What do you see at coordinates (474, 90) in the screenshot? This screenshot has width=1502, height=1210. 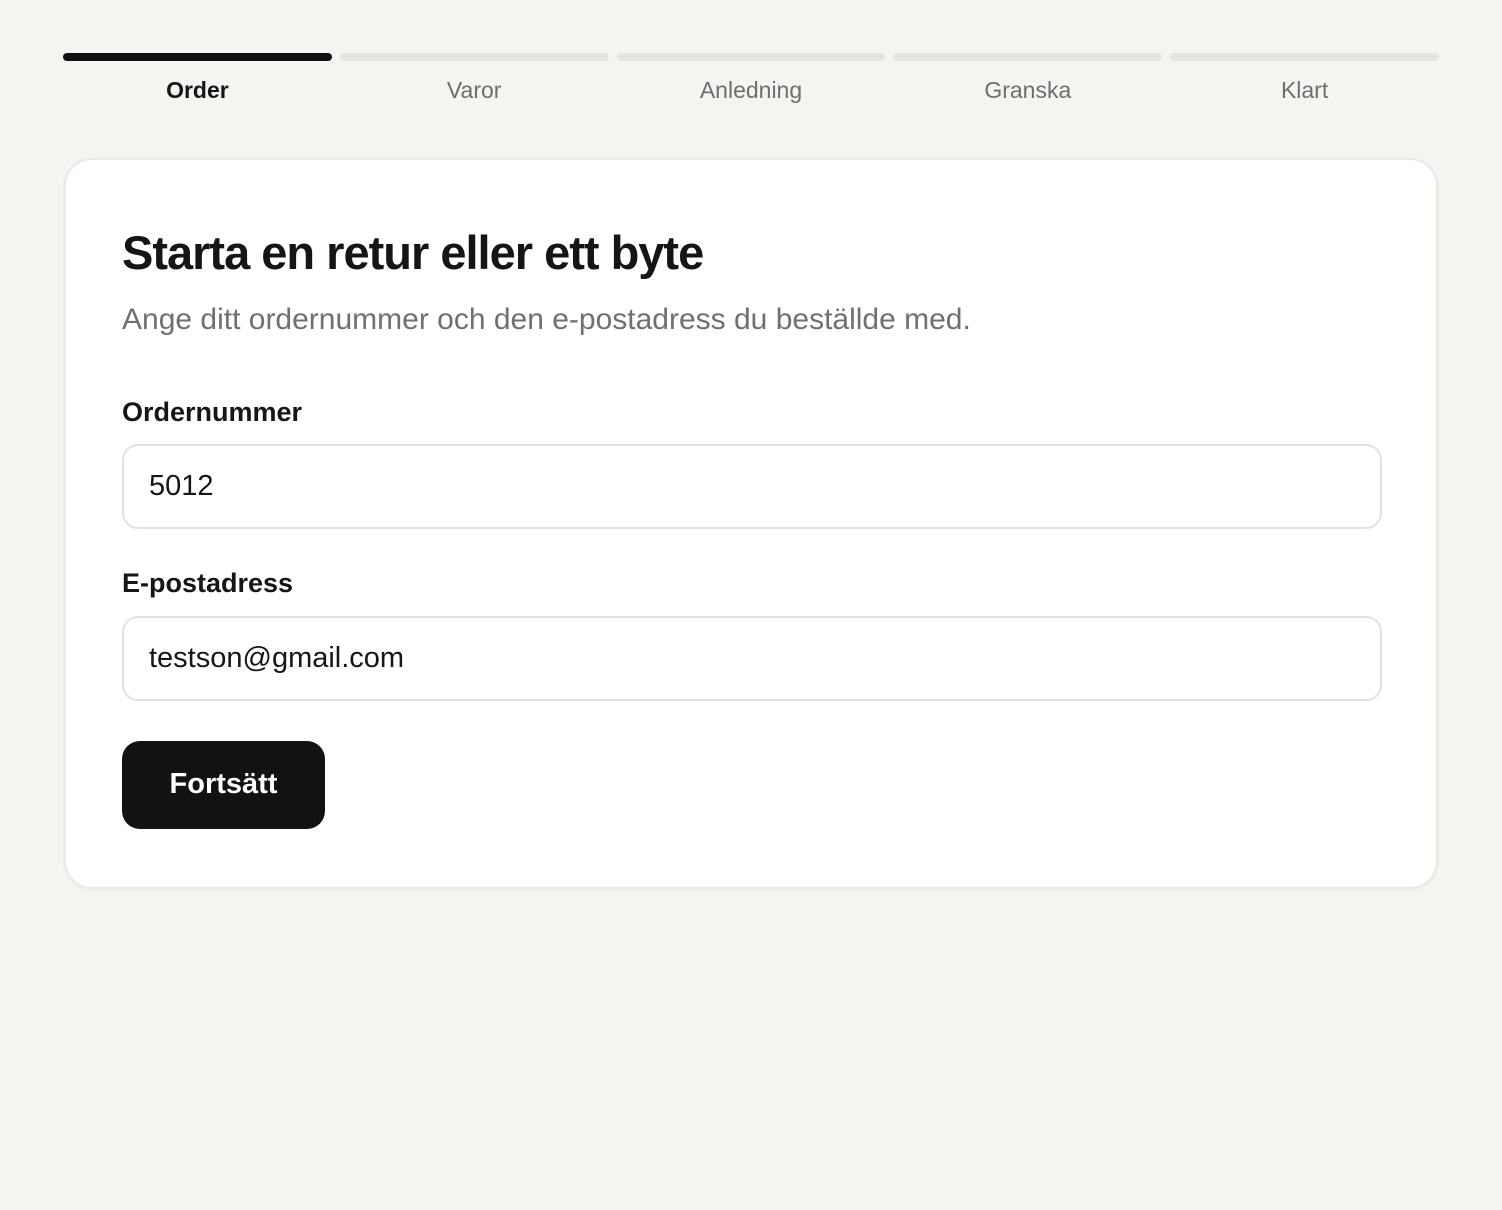 I see `step-varor-label: Varor` at bounding box center [474, 90].